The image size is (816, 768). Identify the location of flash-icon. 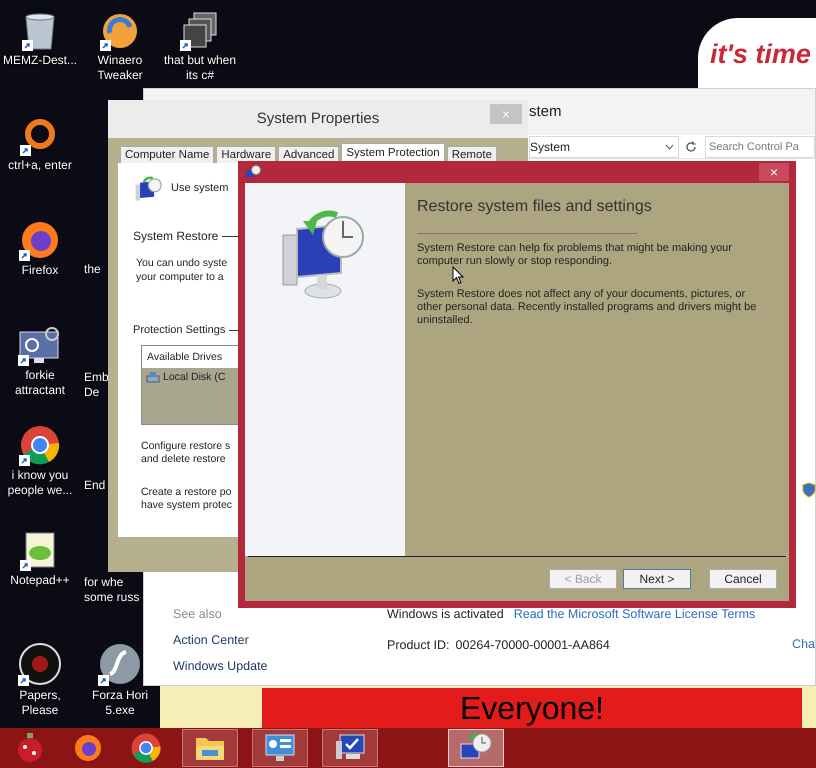
(120, 664).